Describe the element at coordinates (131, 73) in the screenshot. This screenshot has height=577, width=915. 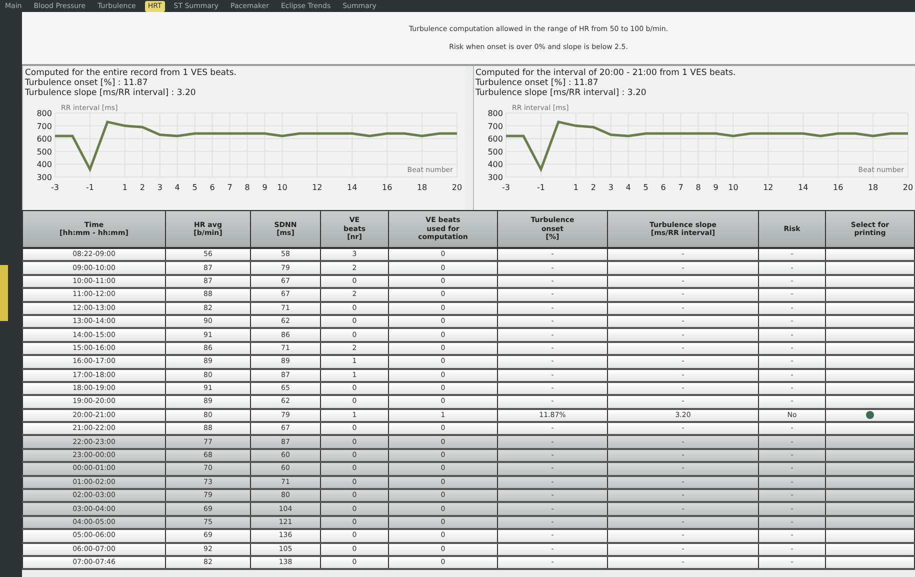
I see `result-text: Computed for the entire record from 1 VES beats.` at that location.